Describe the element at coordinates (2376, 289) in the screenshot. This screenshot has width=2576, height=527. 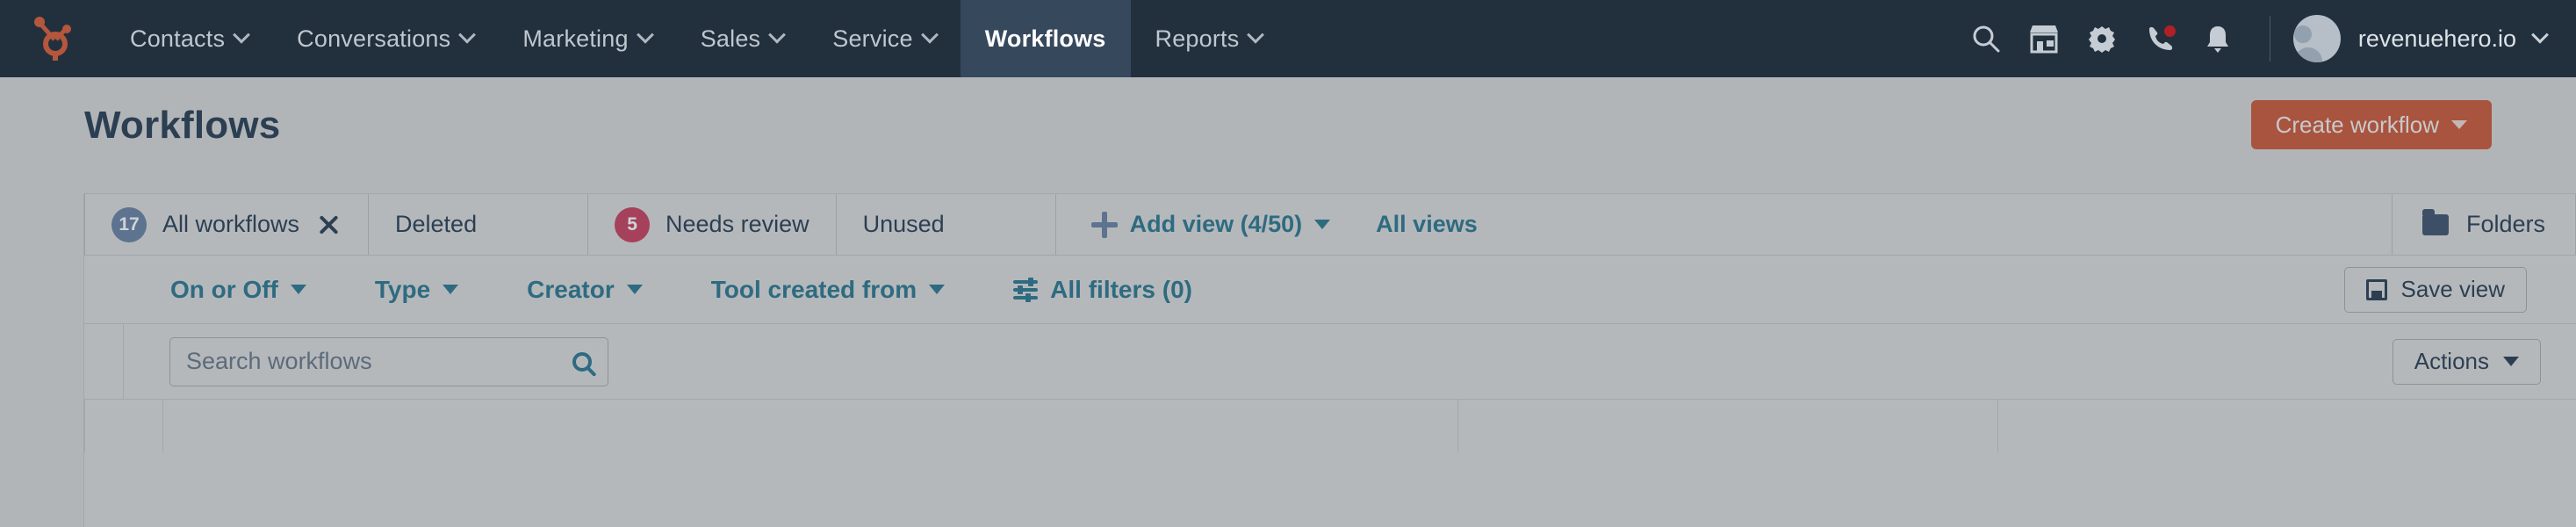
I see `save-icon` at that location.